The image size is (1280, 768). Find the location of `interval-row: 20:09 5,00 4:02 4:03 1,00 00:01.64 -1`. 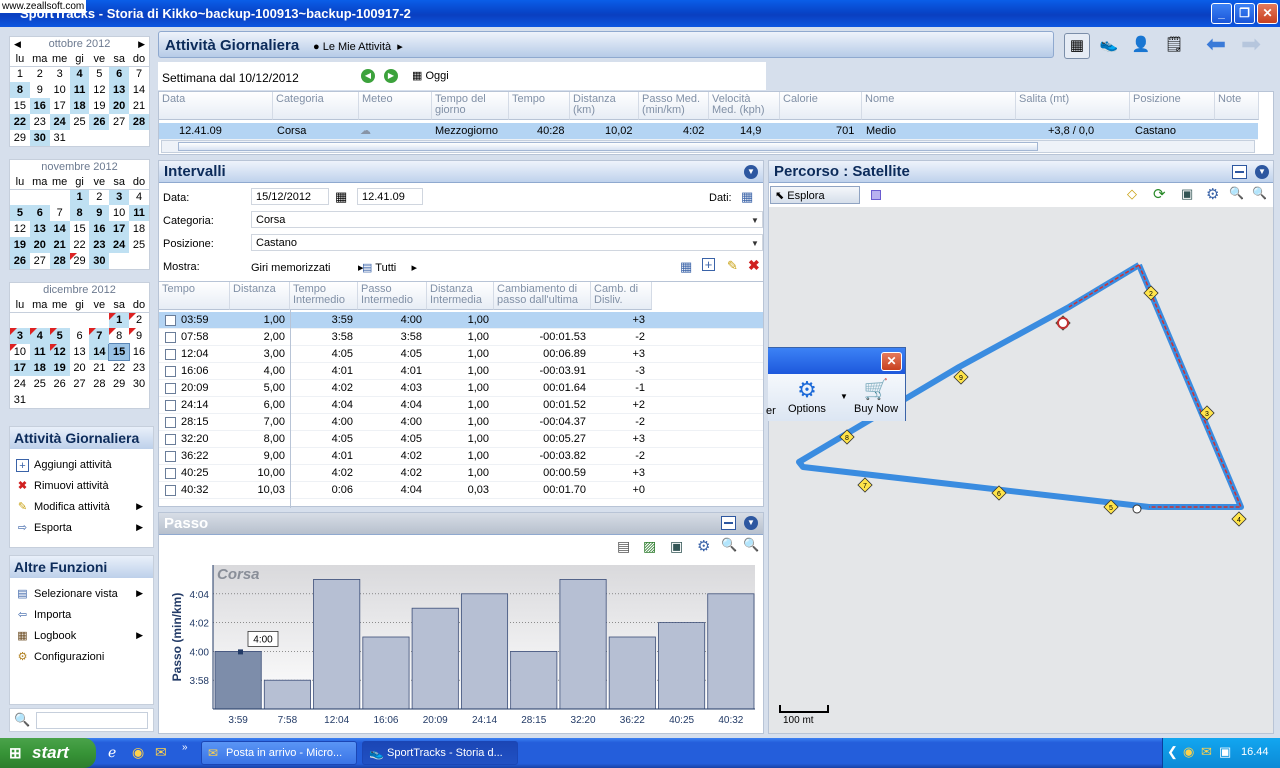

interval-row: 20:09 5,00 4:02 4:03 1,00 00:01.64 -1 is located at coordinates (461, 388).